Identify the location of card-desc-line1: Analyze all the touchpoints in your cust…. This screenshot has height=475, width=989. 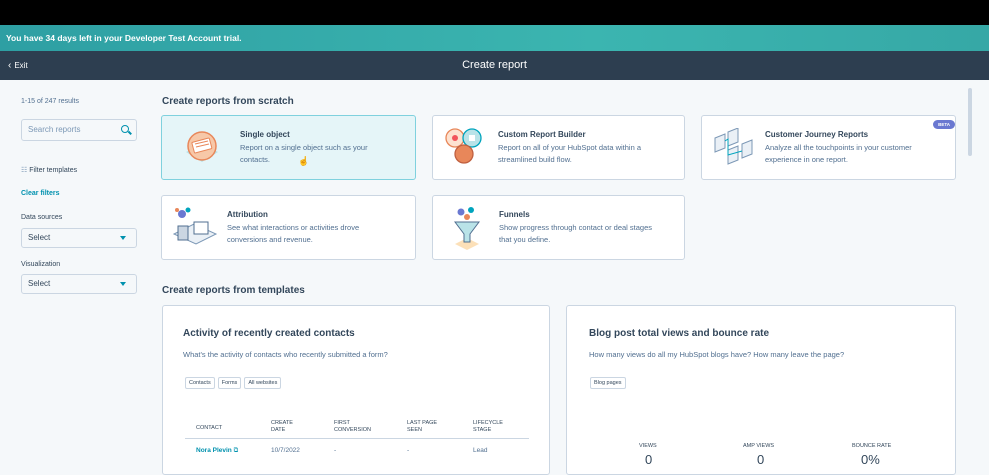
(838, 147).